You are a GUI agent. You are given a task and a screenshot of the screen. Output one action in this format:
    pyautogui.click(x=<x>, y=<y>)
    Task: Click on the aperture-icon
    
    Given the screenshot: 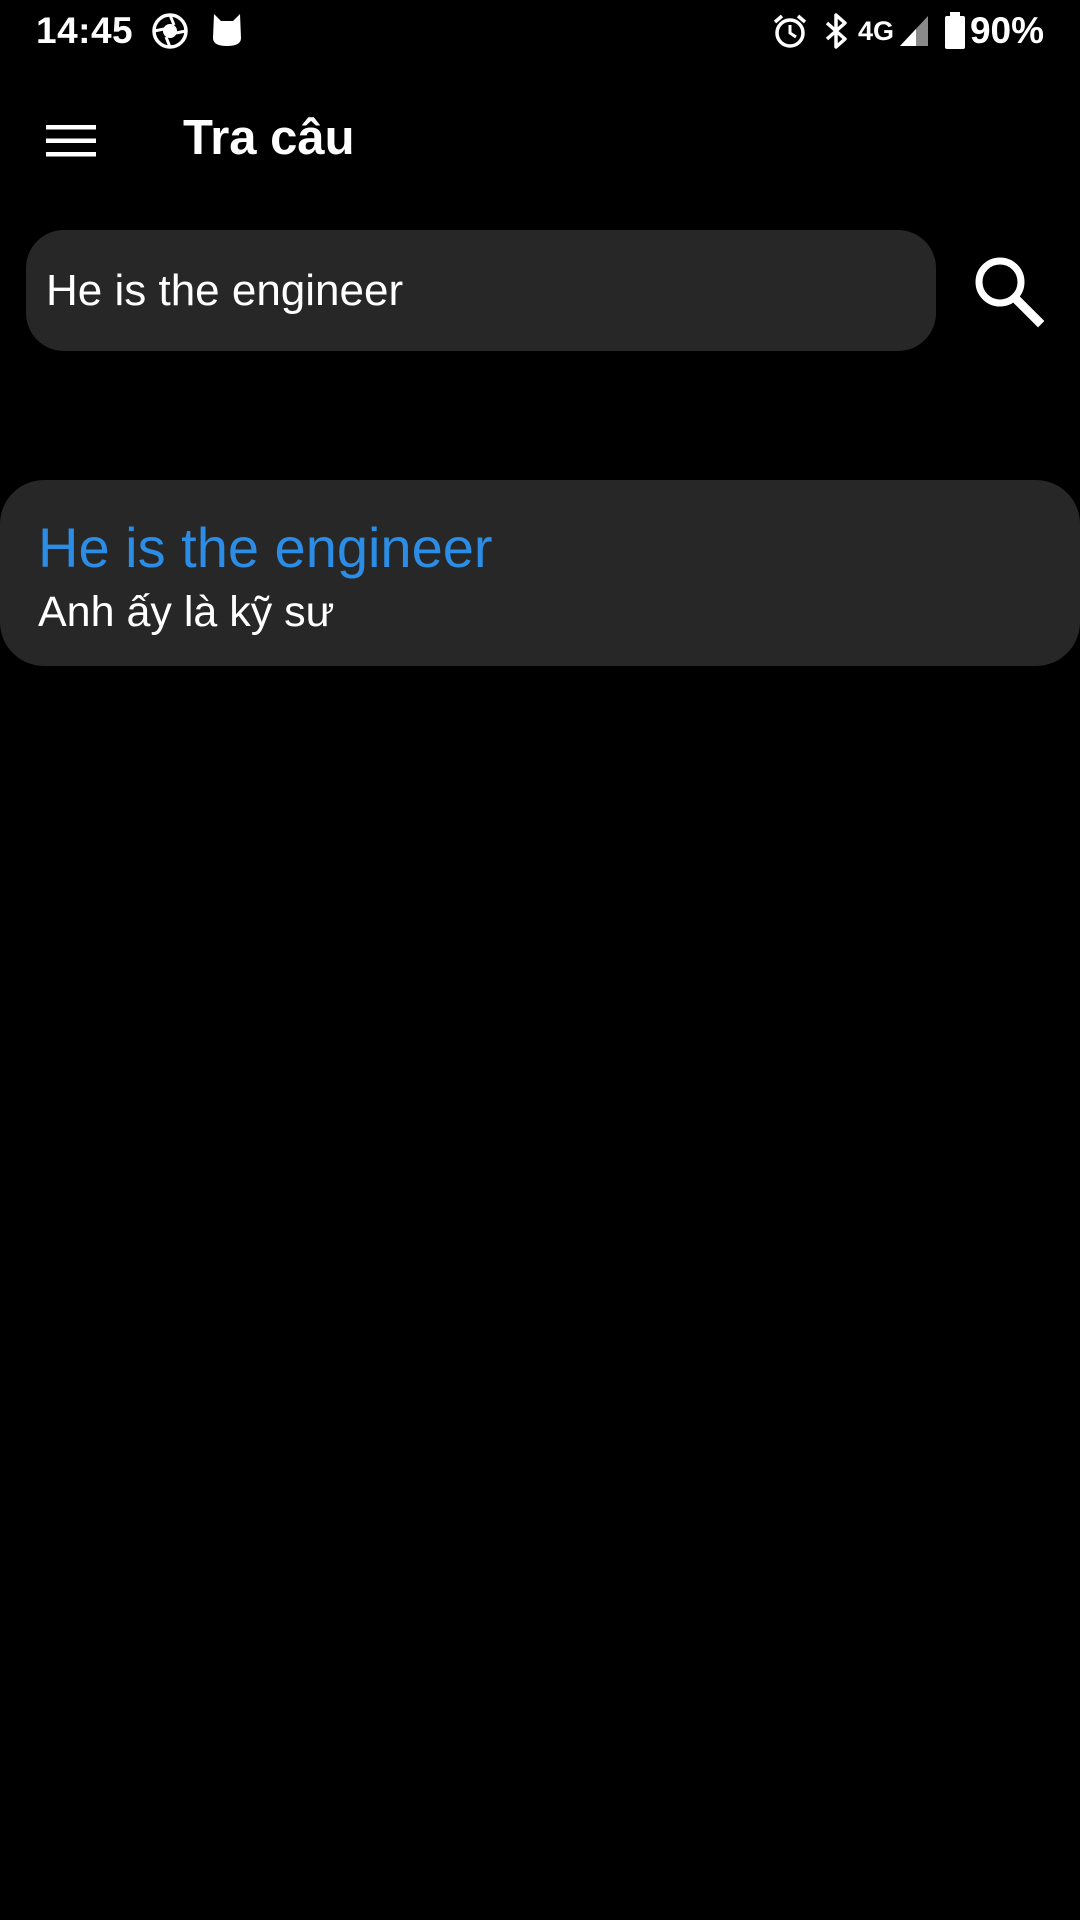 What is the action you would take?
    pyautogui.click(x=170, y=31)
    